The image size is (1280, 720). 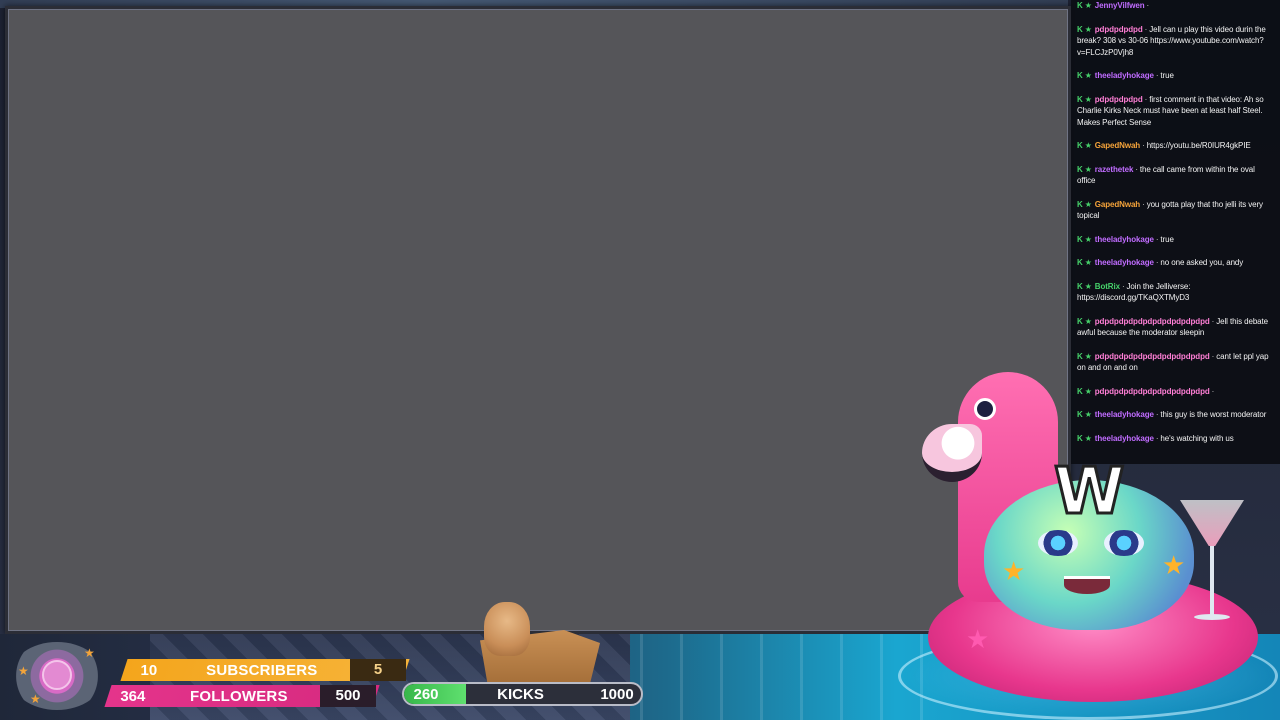 I want to click on chat-username: razethetek, so click(x=1114, y=169).